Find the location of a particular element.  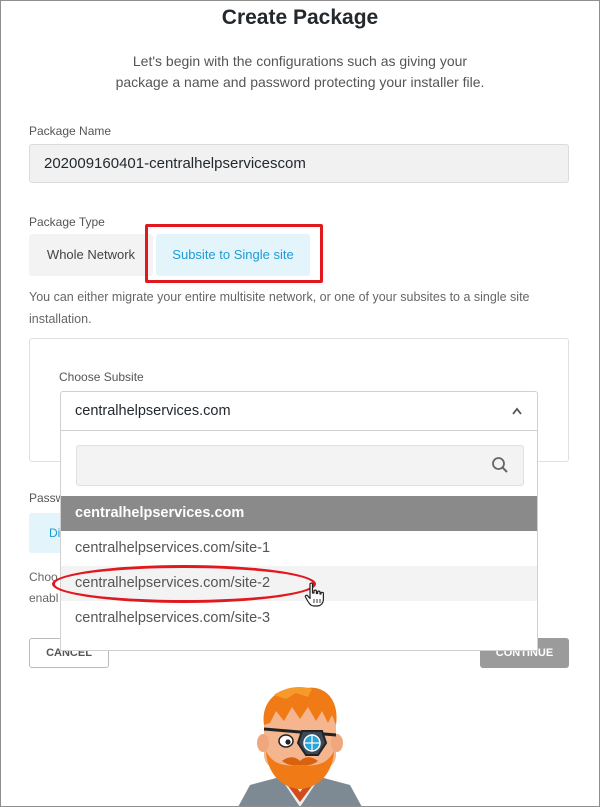

page-title: Create Package is located at coordinates (300, 17).